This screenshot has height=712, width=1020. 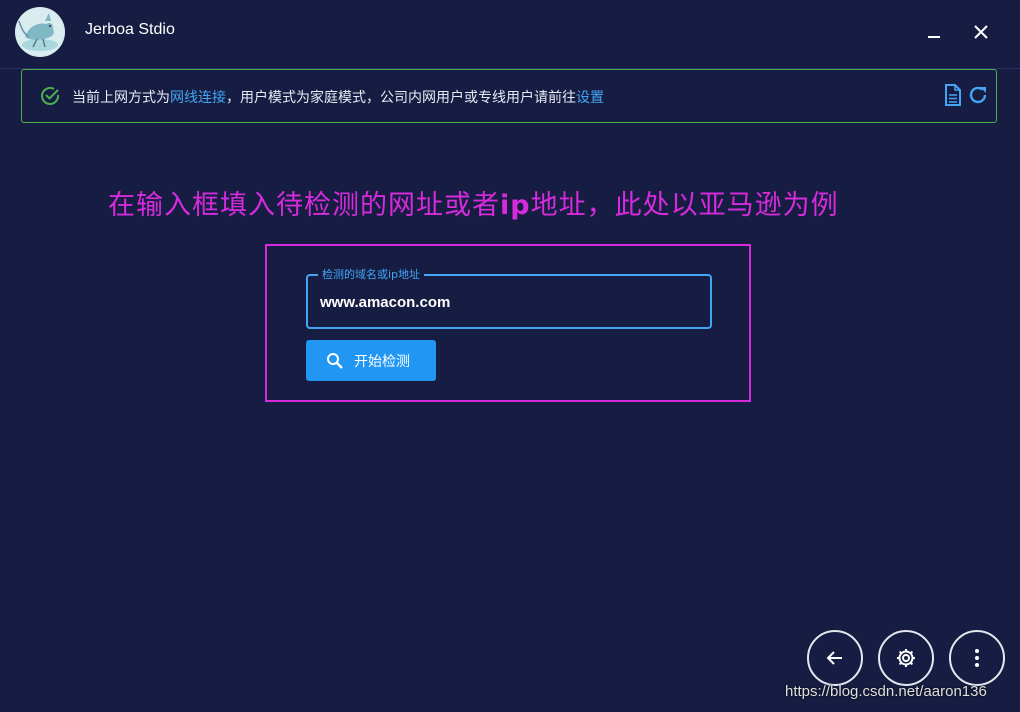 What do you see at coordinates (335, 360) in the screenshot?
I see `search-icon` at bounding box center [335, 360].